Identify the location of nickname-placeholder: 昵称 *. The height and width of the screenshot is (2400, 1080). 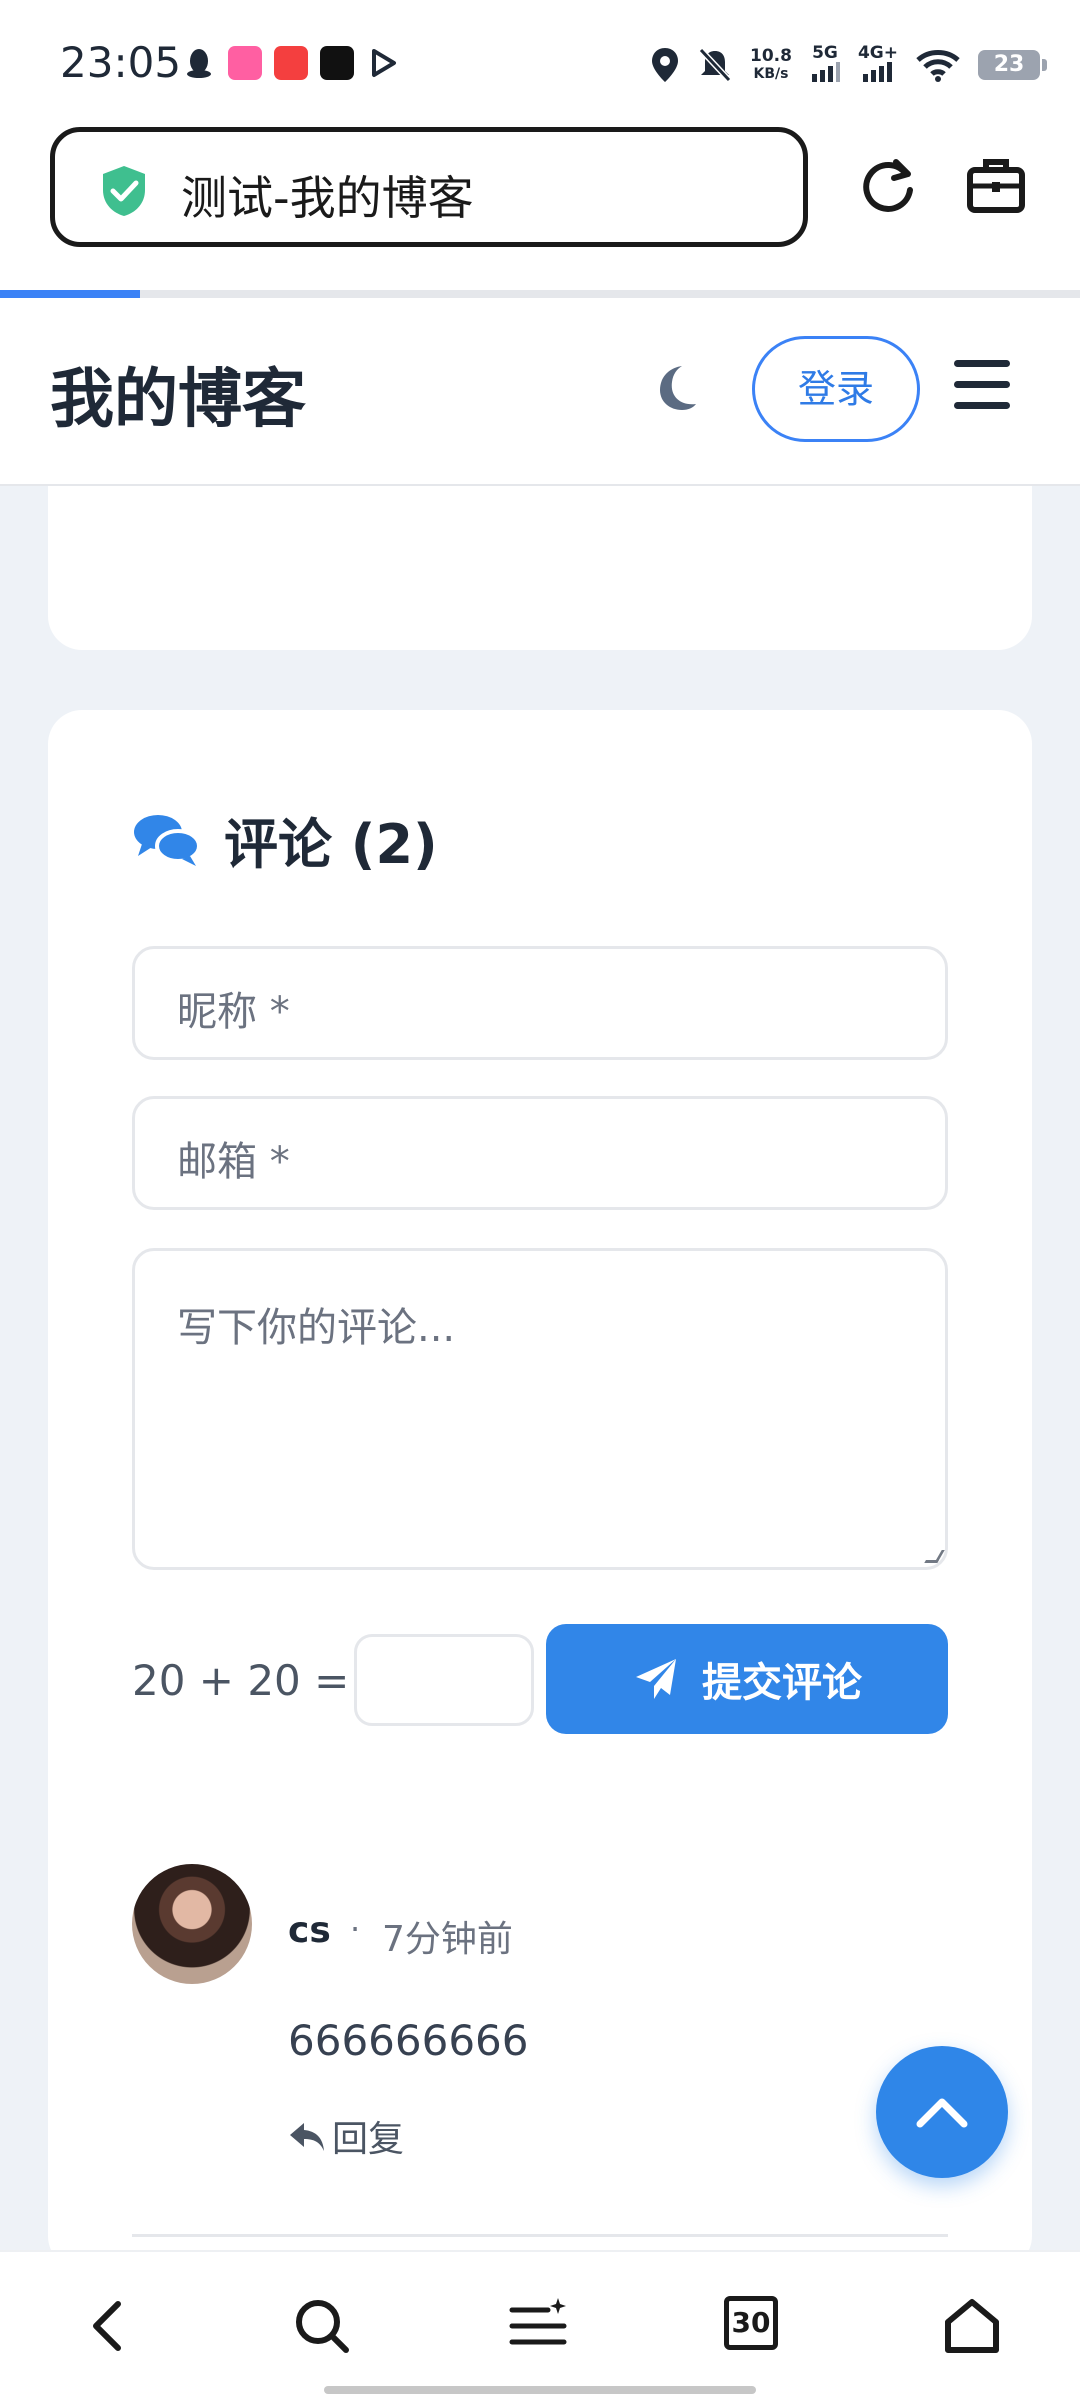
(233, 1012).